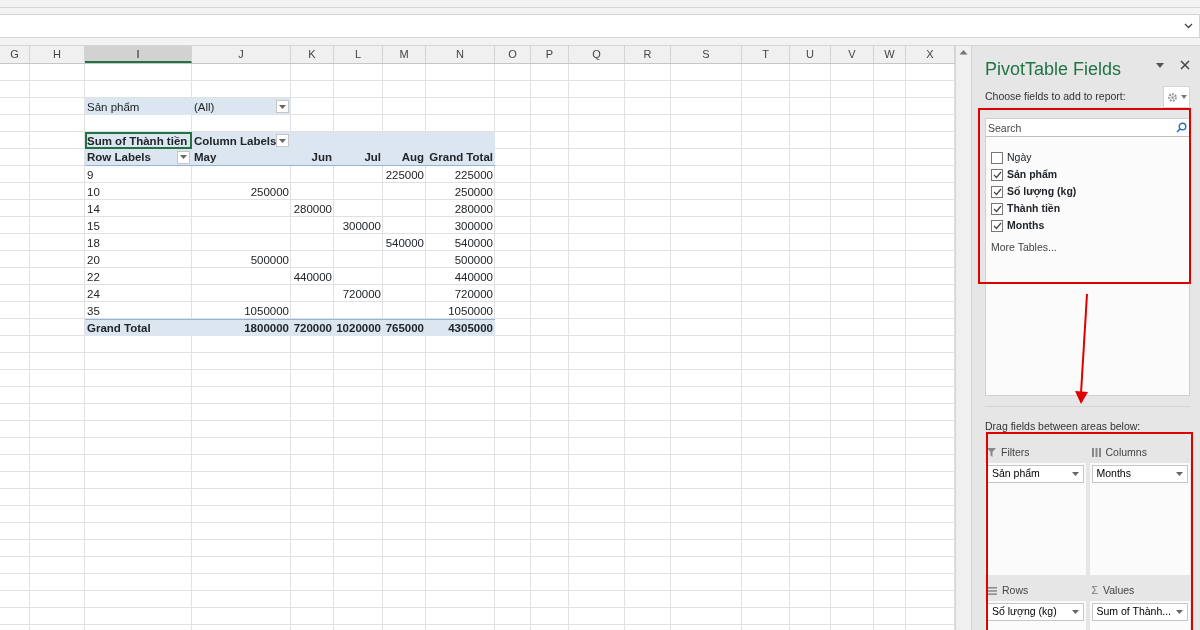  What do you see at coordinates (1087, 128) in the screenshot?
I see `search-field: Search` at bounding box center [1087, 128].